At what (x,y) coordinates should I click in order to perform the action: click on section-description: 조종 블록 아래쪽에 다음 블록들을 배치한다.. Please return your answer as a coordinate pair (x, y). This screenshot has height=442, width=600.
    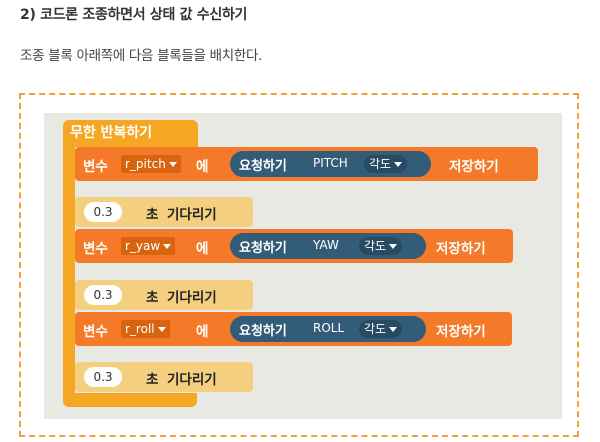
    Looking at the image, I should click on (141, 56).